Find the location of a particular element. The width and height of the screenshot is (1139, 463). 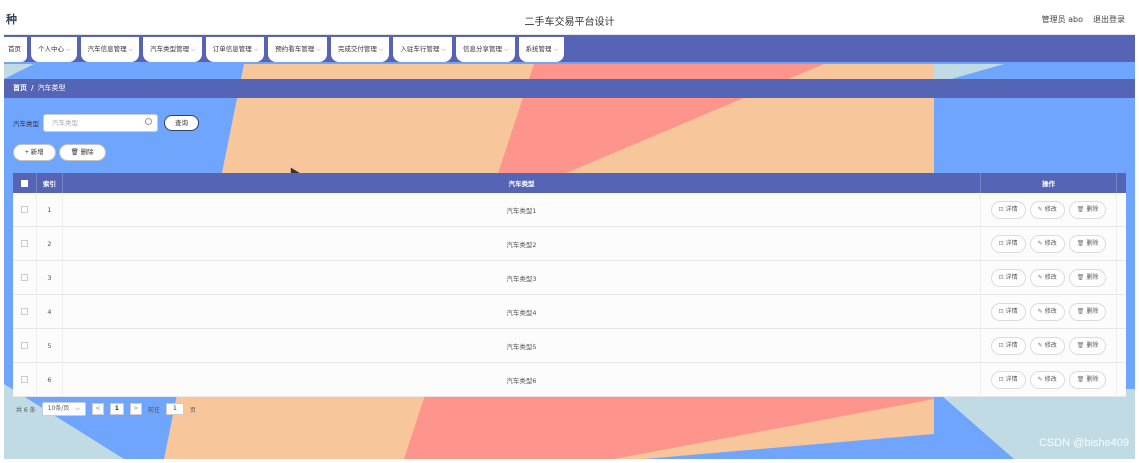

nav-item-dealers: 入驻车行管理 ⌵ is located at coordinates (422, 49).